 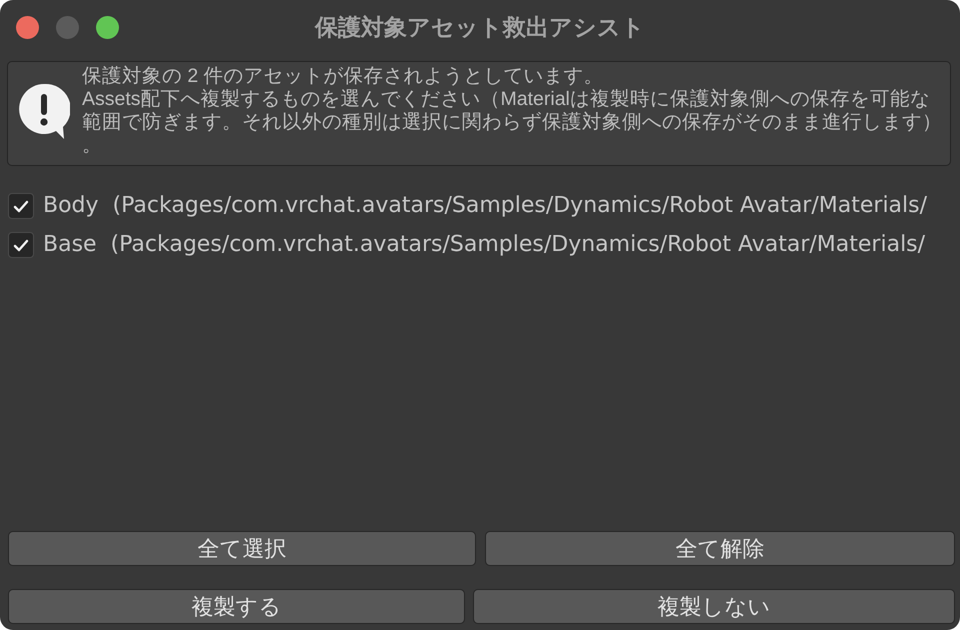 What do you see at coordinates (484, 245) in the screenshot?
I see `asset-label: Base (Packages/com.vrchat.avatars/Samples/Dynamics/Robot Avatar/Materials/` at bounding box center [484, 245].